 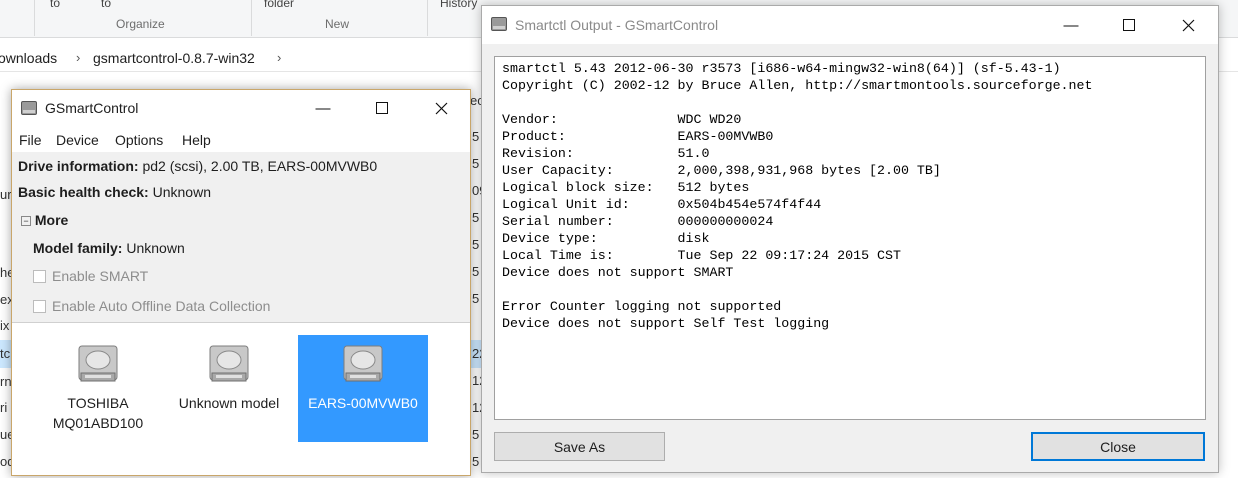 What do you see at coordinates (78, 248) in the screenshot?
I see `model-family-label: Model family:` at bounding box center [78, 248].